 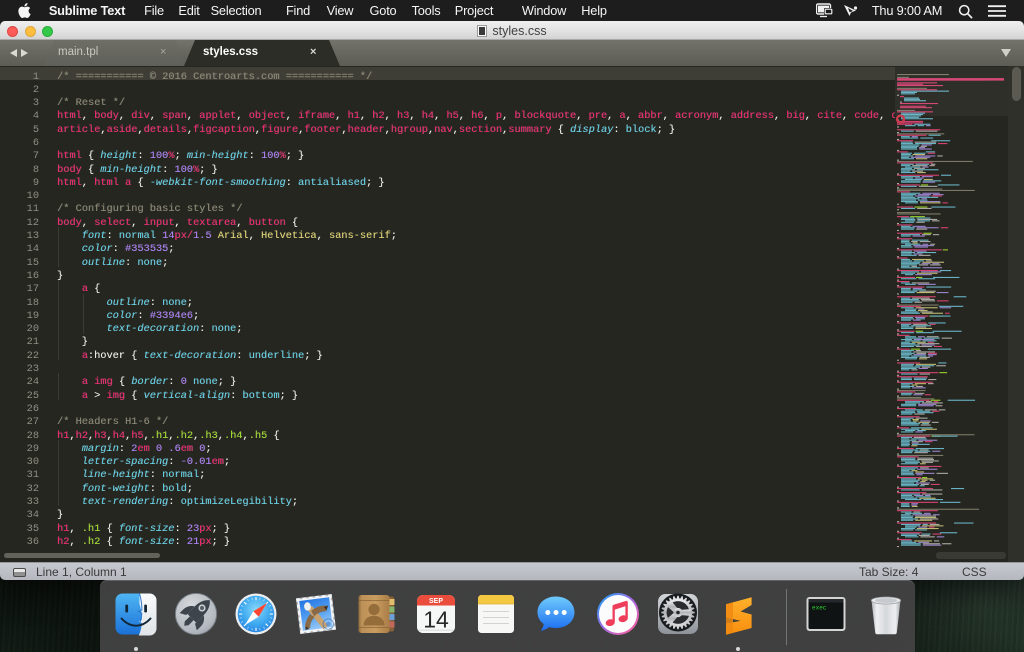 What do you see at coordinates (819, 608) in the screenshot?
I see `svg-text: exec` at bounding box center [819, 608].